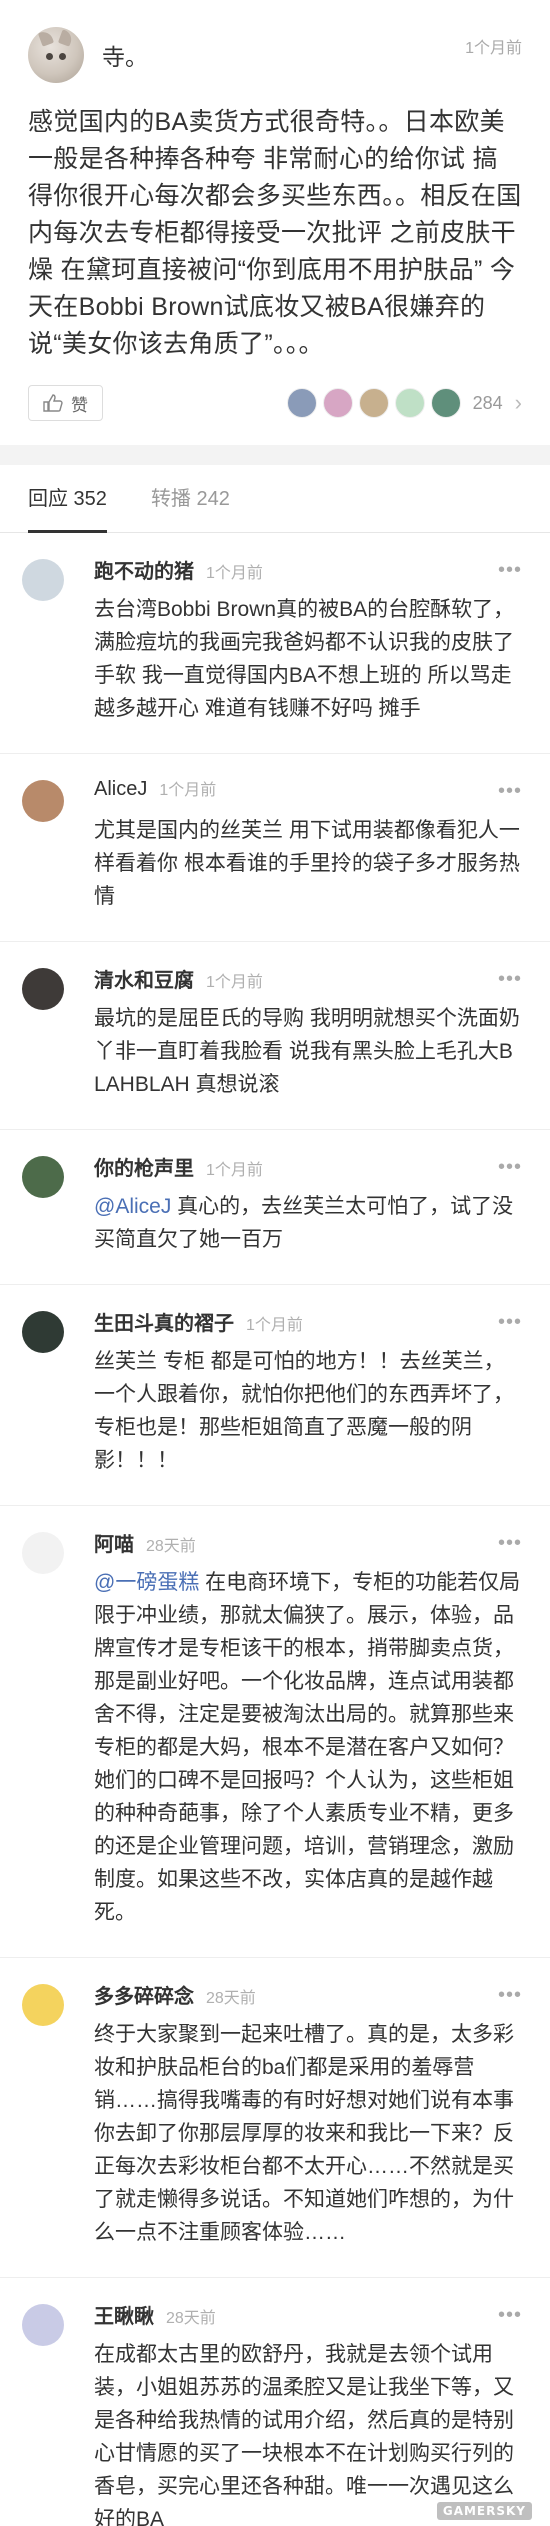 This screenshot has height=2526, width=550. I want to click on commenter-name: 跑不动的猪, so click(144, 569).